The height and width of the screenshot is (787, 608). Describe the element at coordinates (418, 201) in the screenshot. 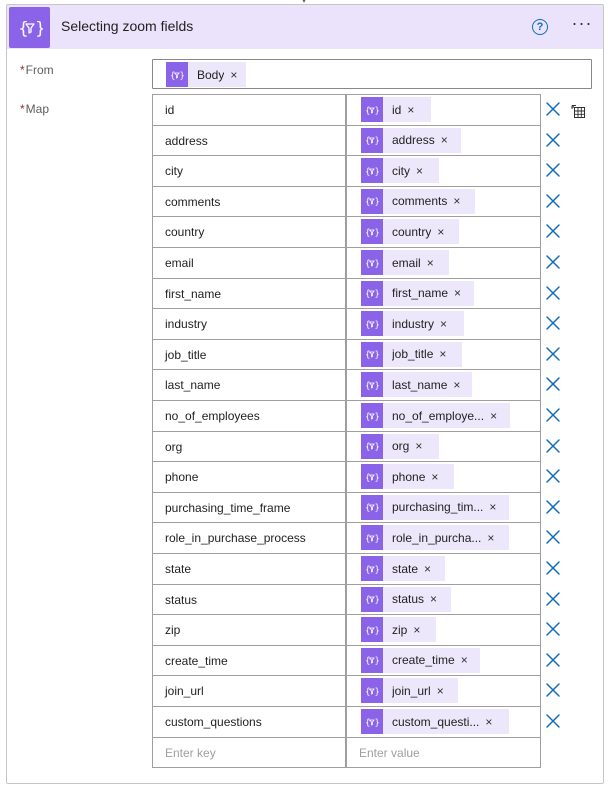

I see `map-value-token: {} comments ×` at that location.